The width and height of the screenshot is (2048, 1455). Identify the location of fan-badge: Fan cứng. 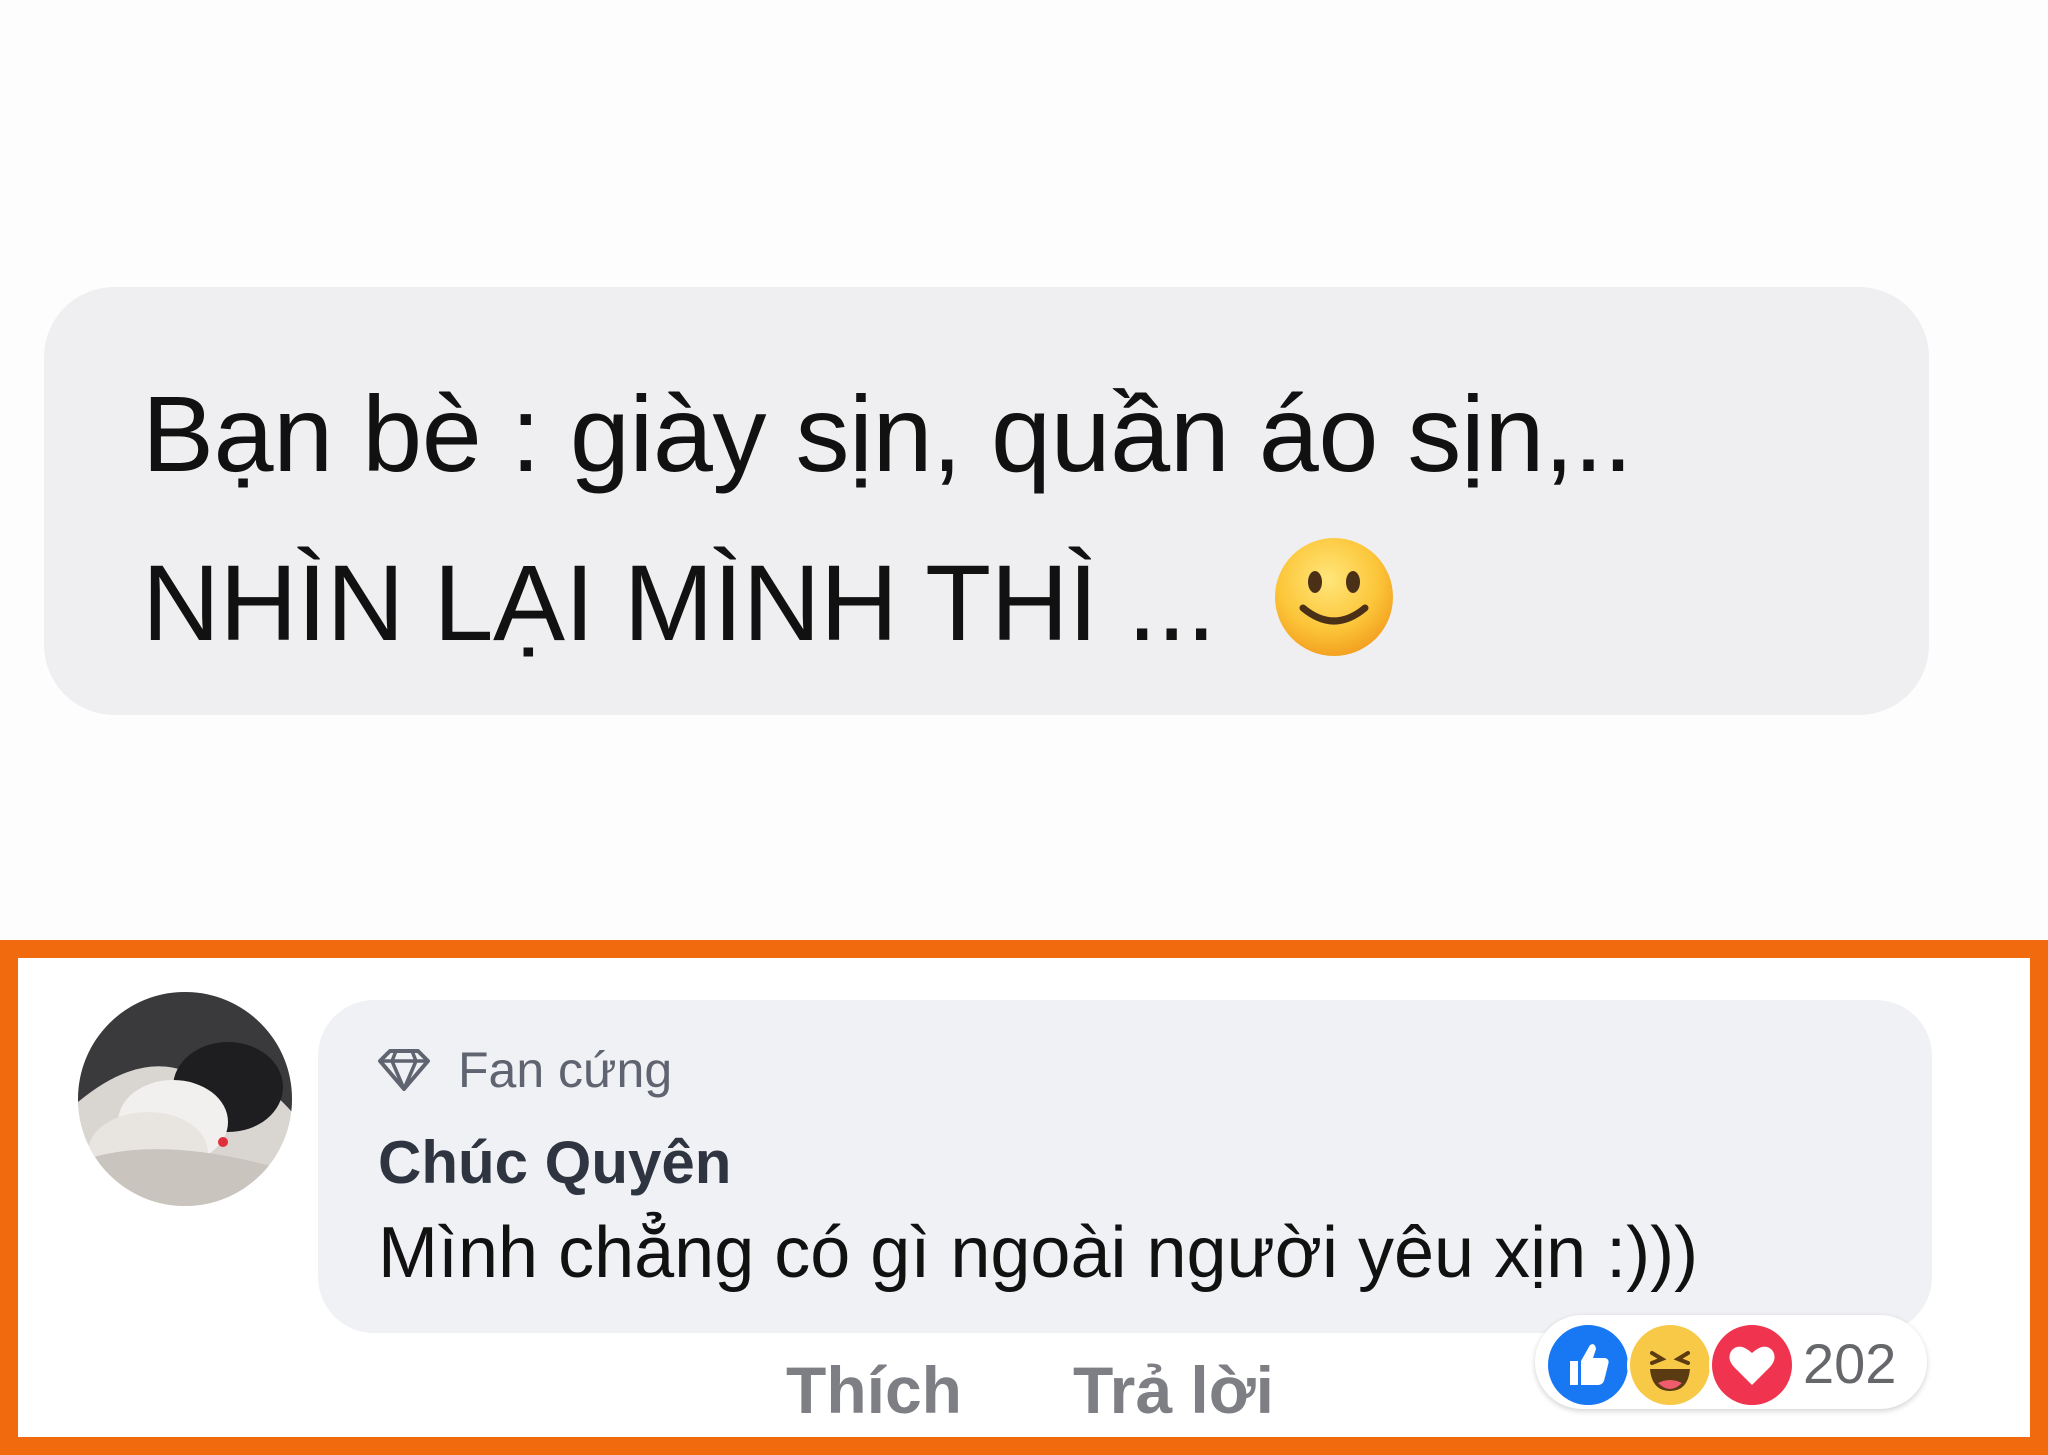
(524, 1070).